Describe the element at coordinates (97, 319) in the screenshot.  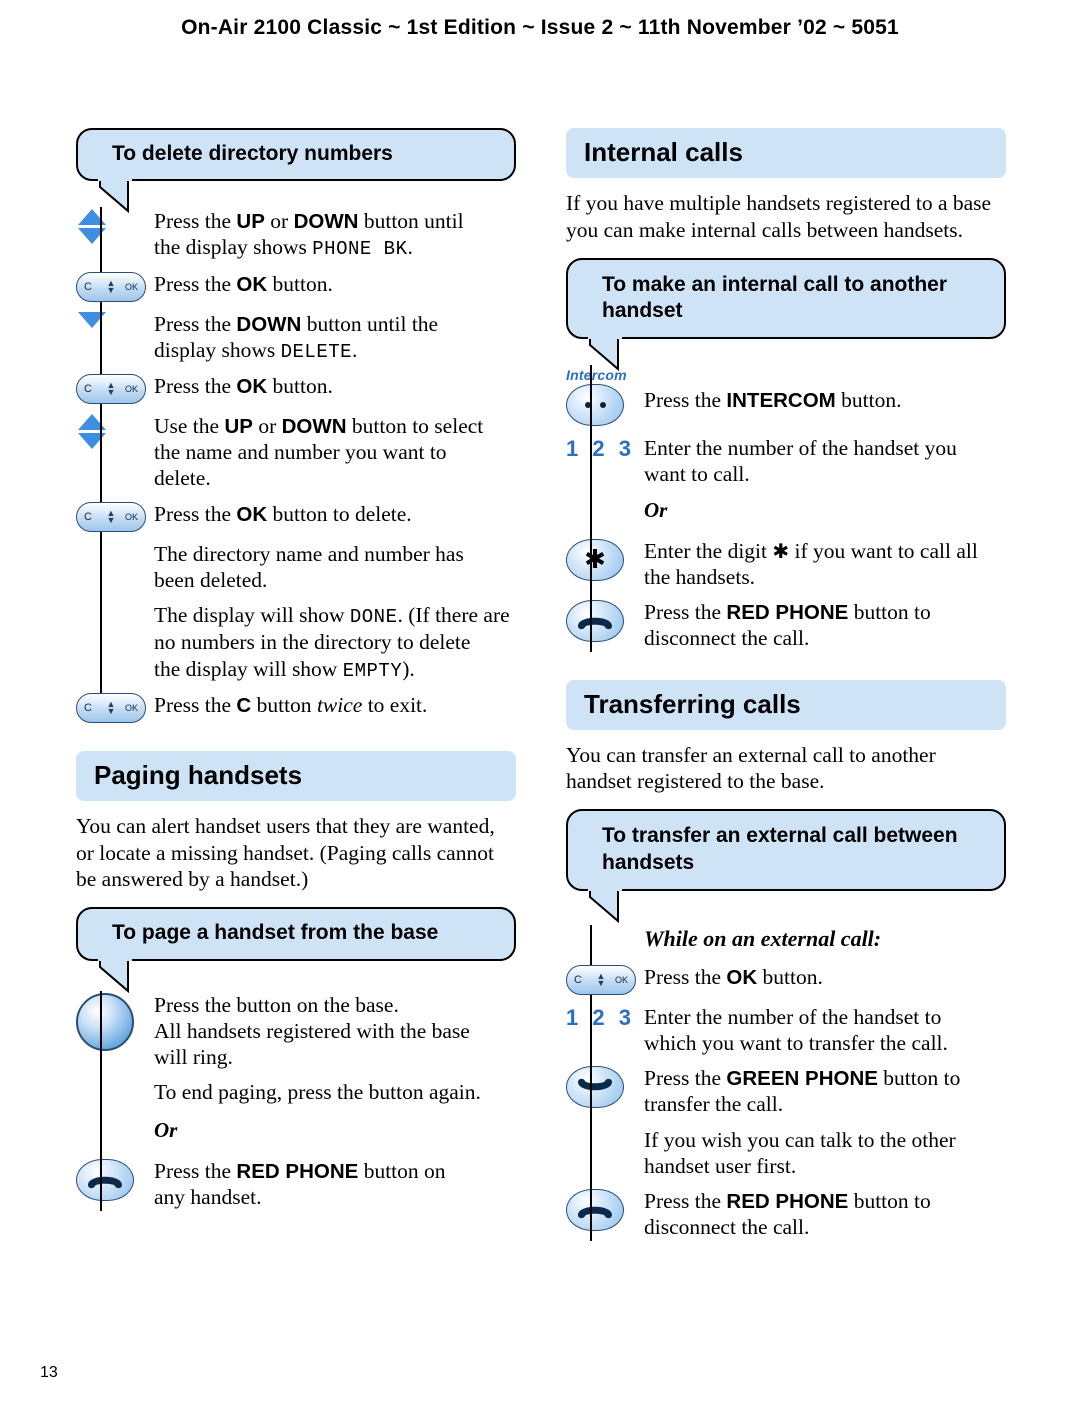
I see `down-arrow-icon` at that location.